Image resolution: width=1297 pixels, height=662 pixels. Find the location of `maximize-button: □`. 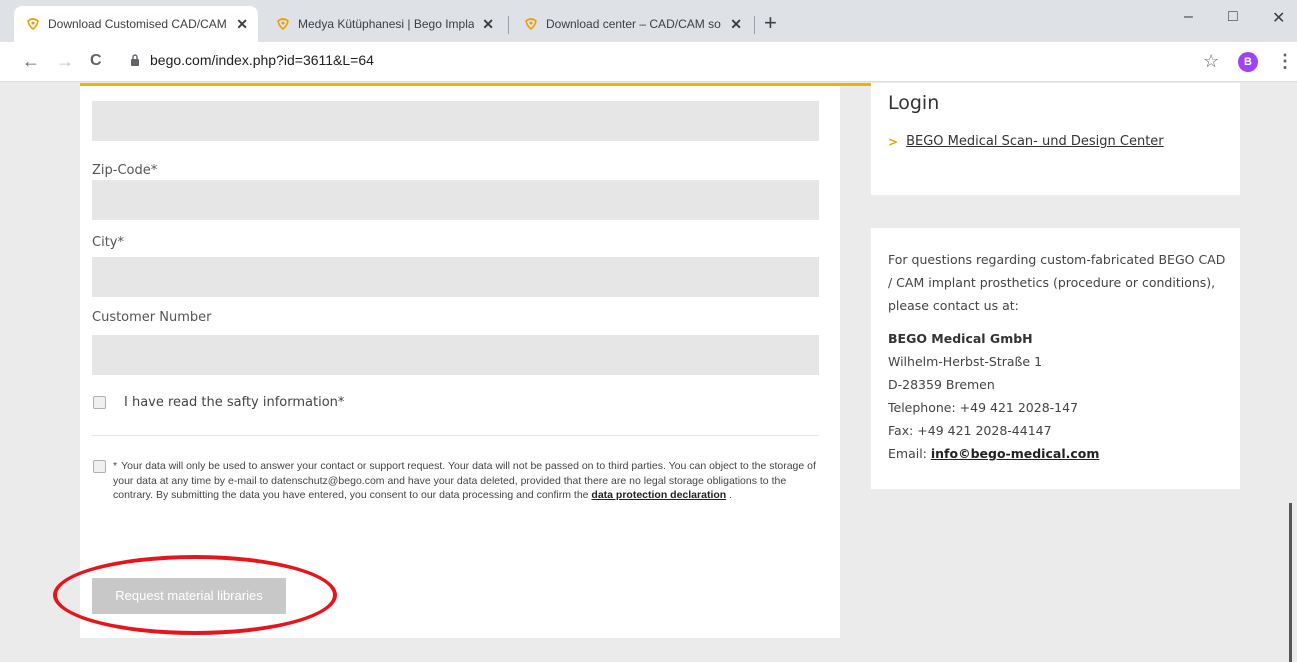

maximize-button: □ is located at coordinates (1233, 17).